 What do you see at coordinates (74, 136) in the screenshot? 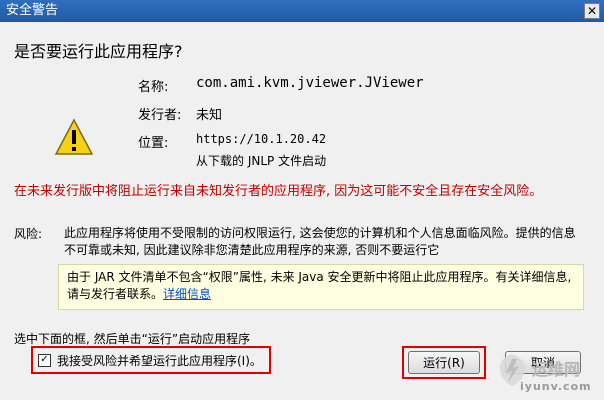
I see `warning-triangle-icon` at bounding box center [74, 136].